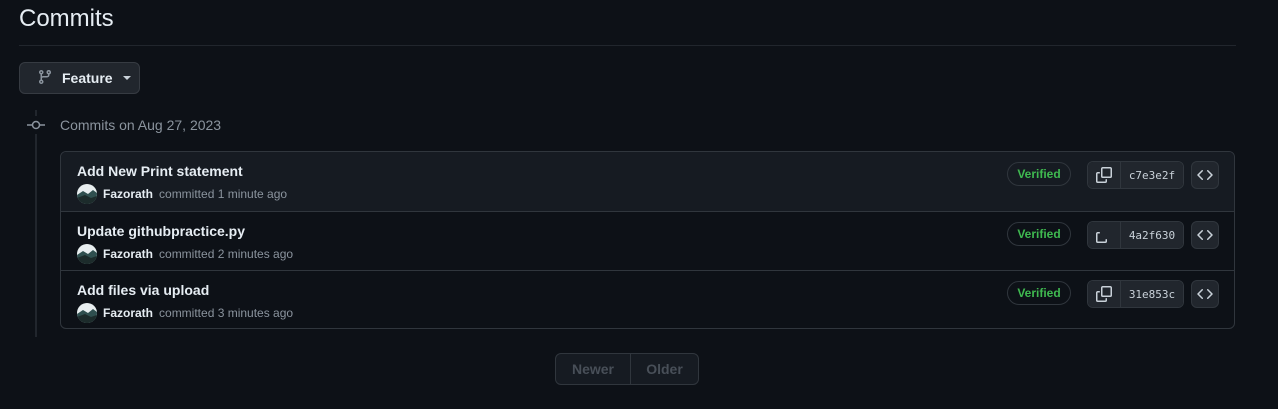  I want to click on commit-sha-link: 4a2f630, so click(1152, 235).